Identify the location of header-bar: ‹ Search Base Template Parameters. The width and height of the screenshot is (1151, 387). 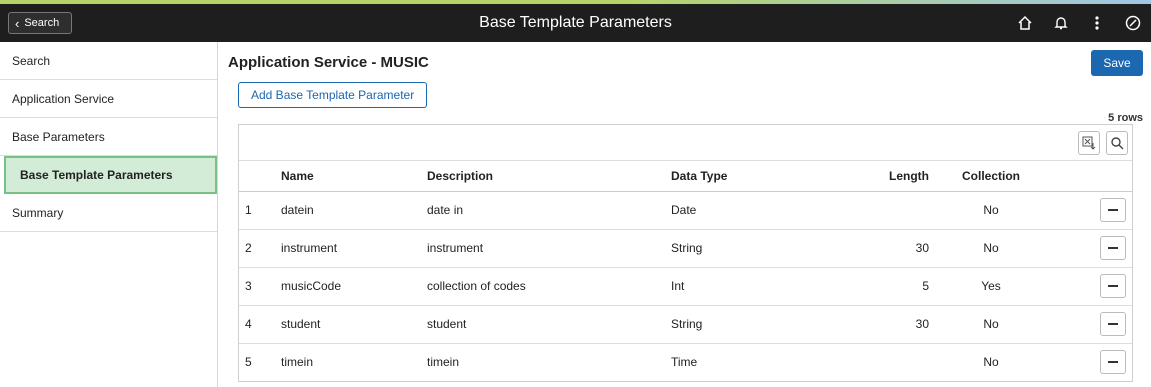
(575, 23).